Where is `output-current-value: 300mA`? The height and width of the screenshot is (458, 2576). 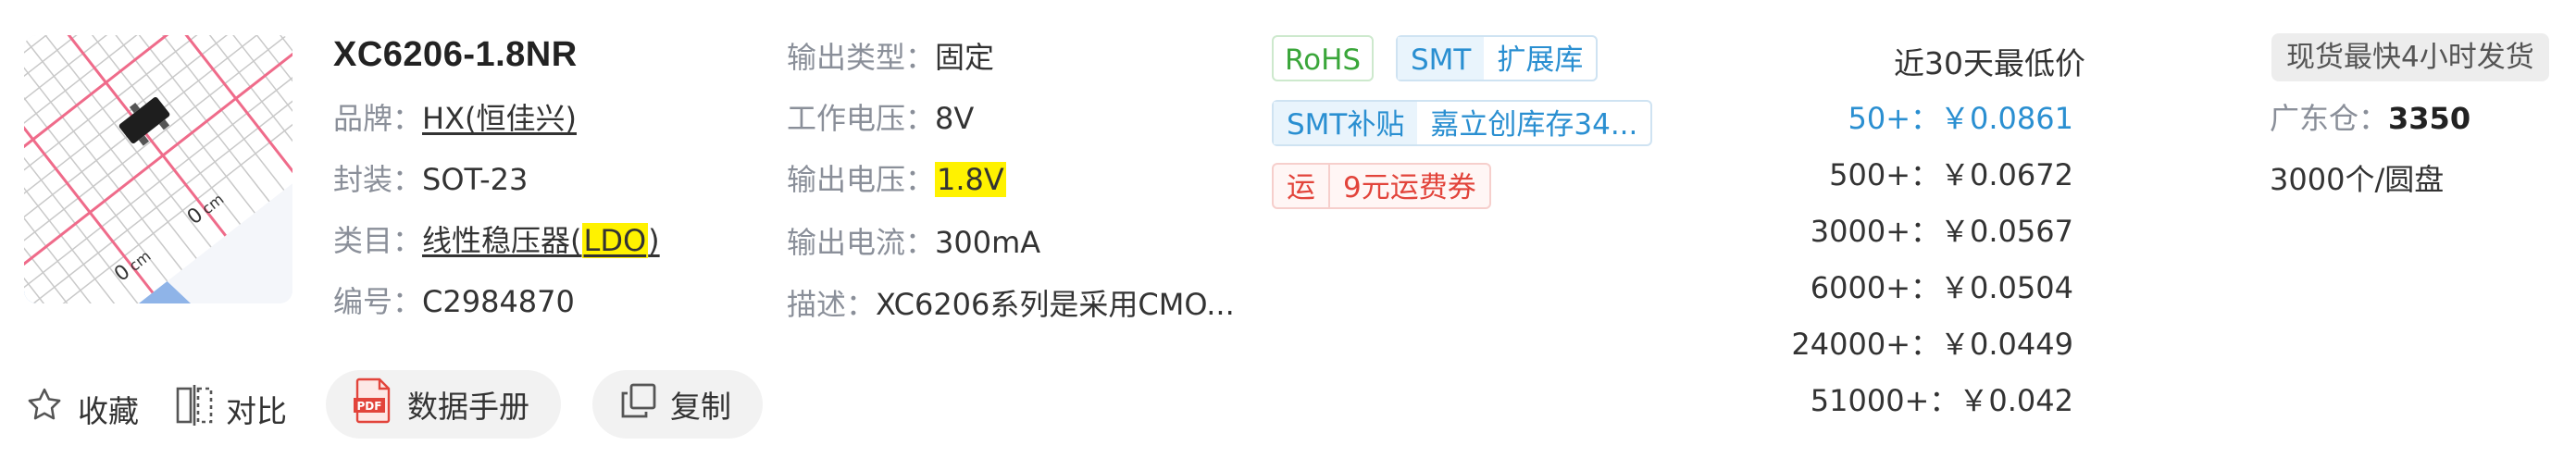
output-current-value: 300mA is located at coordinates (988, 242).